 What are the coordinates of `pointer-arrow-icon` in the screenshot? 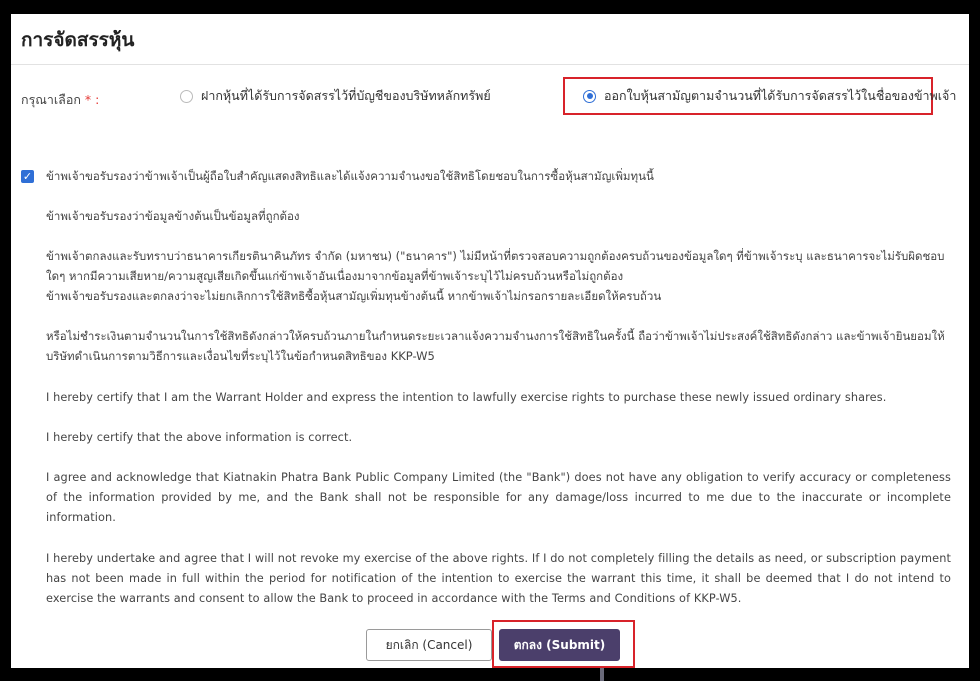 It's located at (602, 674).